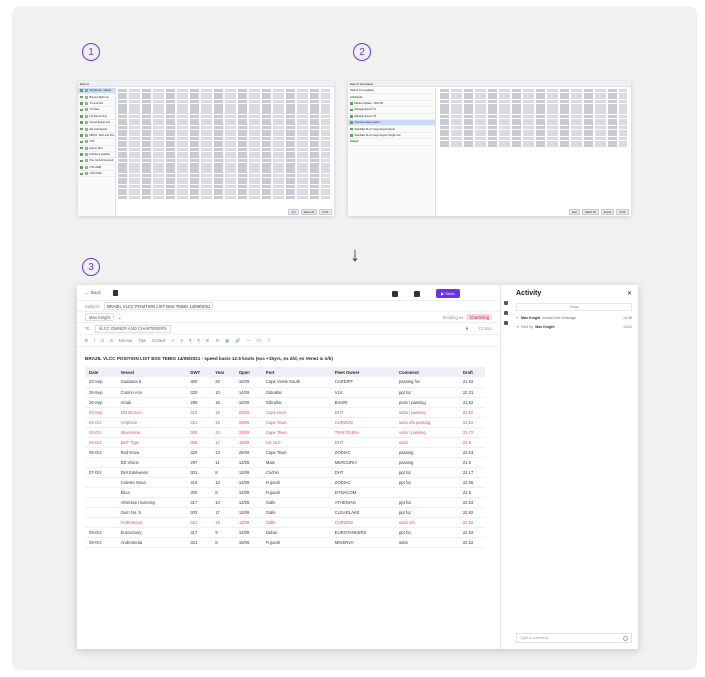 This screenshot has width=705, height=677. Describe the element at coordinates (120, 317) in the screenshot. I see `chevron-down-icon: ⌄` at that location.